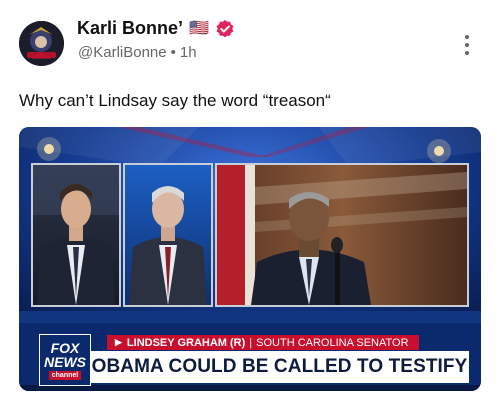 This screenshot has width=500, height=407. What do you see at coordinates (65, 375) in the screenshot?
I see `fox-logo-line3: channel` at bounding box center [65, 375].